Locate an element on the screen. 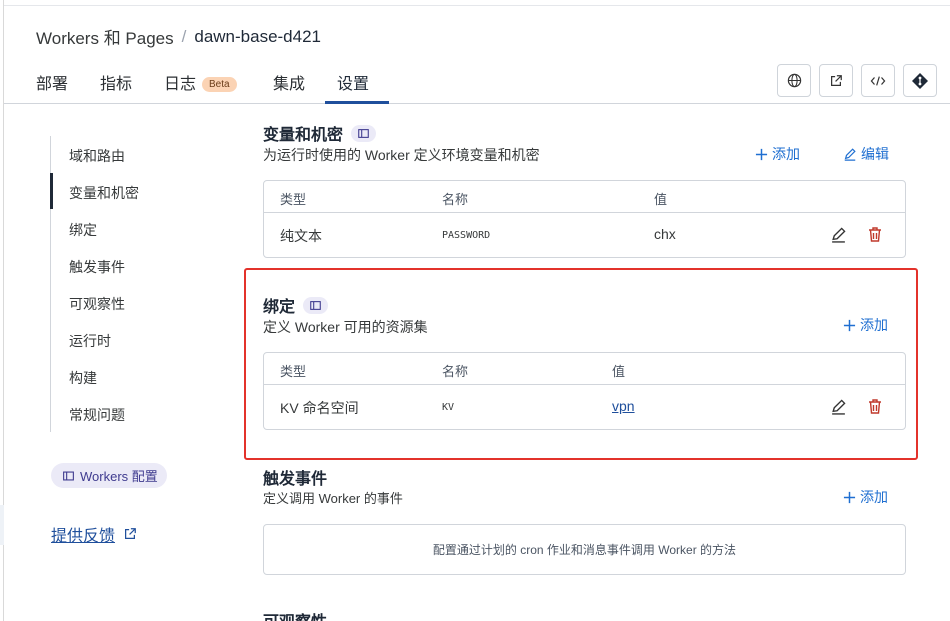 The height and width of the screenshot is (621, 950). tab-metrics: 指标 is located at coordinates (116, 82).